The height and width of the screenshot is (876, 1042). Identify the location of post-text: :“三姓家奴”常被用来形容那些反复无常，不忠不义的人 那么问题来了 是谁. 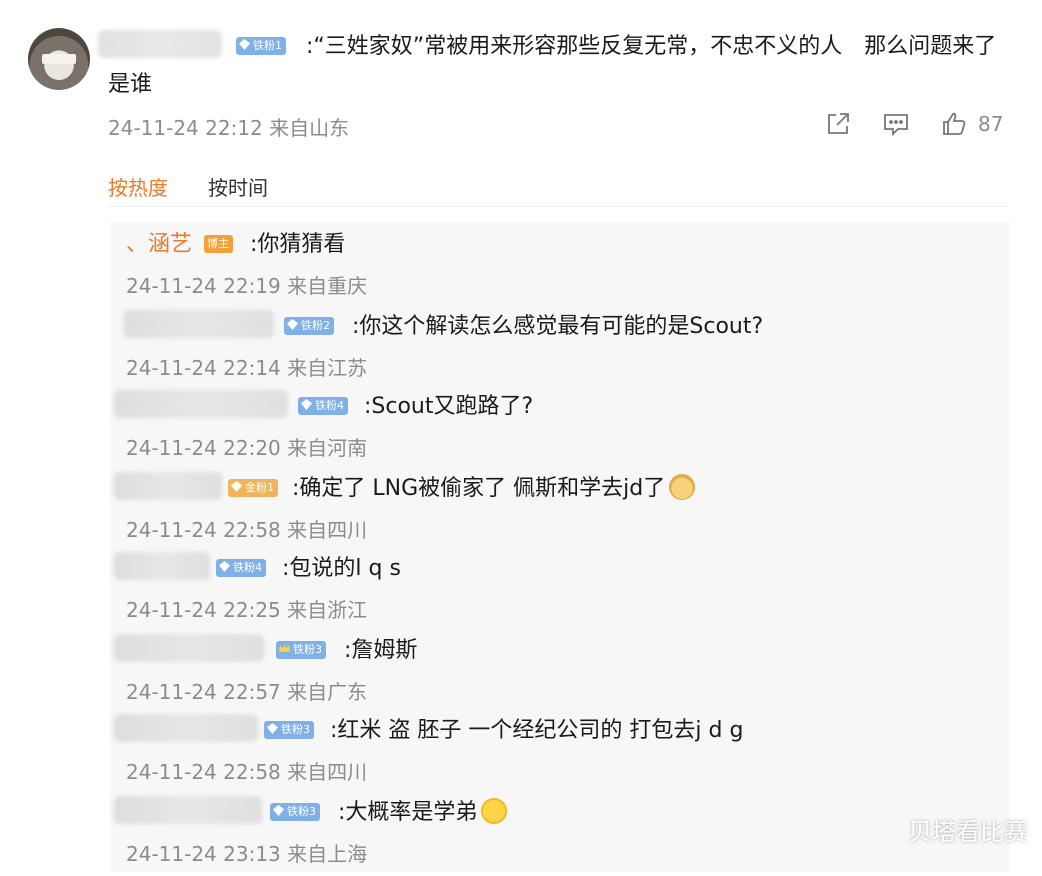
(563, 66).